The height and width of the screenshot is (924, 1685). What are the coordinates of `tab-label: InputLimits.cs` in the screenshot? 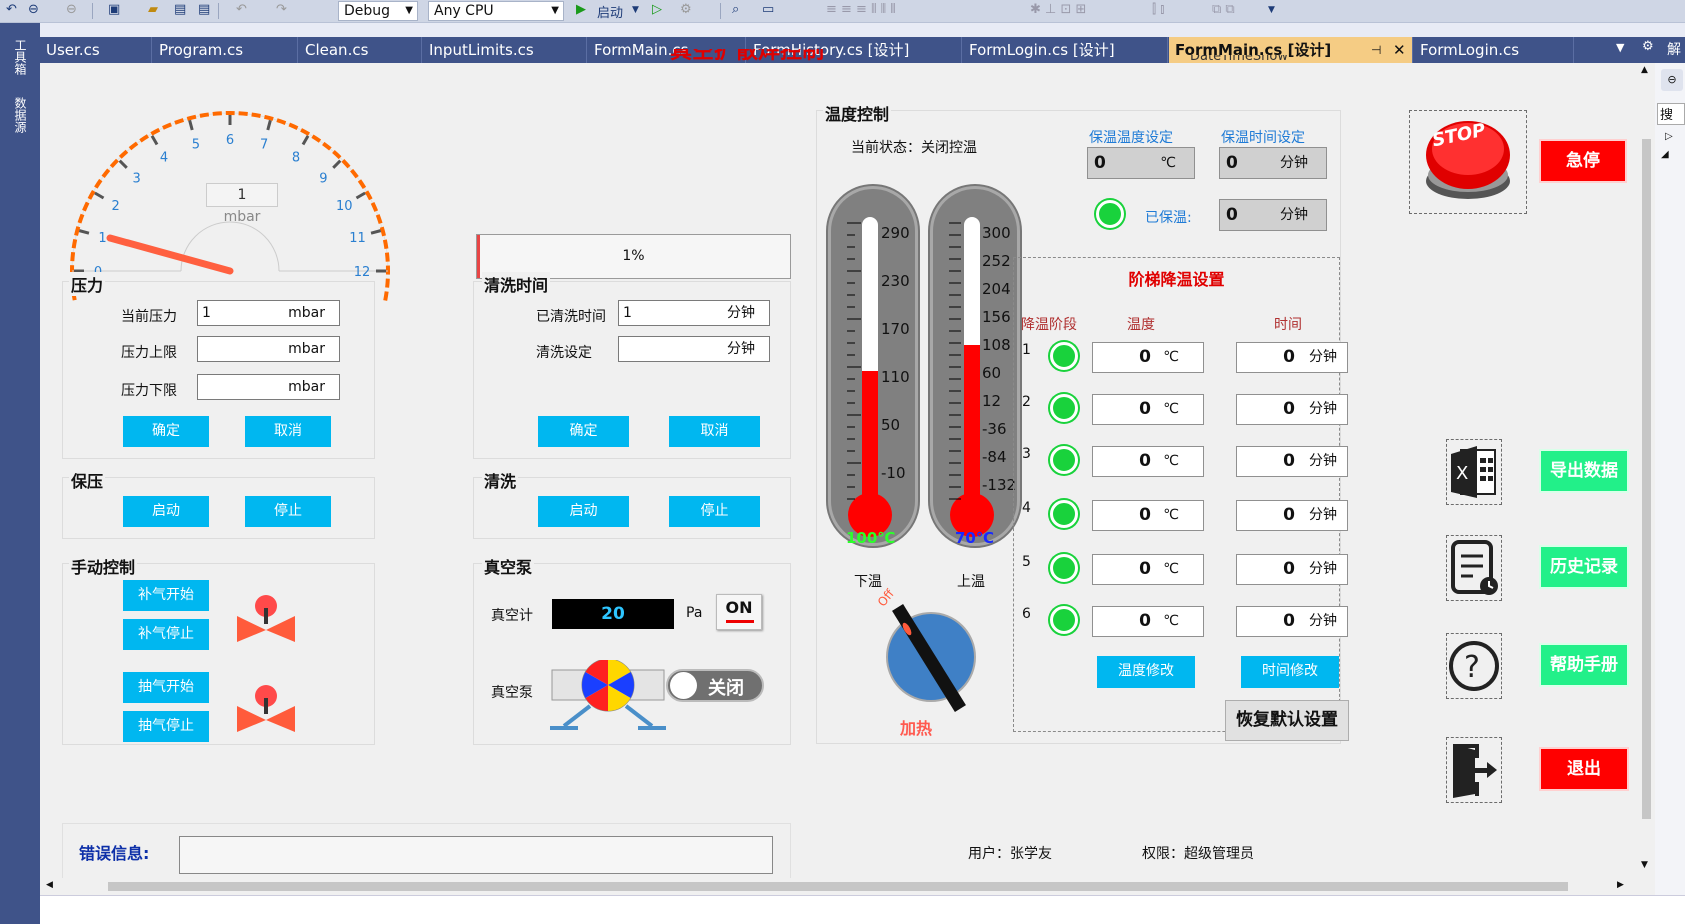 It's located at (481, 50).